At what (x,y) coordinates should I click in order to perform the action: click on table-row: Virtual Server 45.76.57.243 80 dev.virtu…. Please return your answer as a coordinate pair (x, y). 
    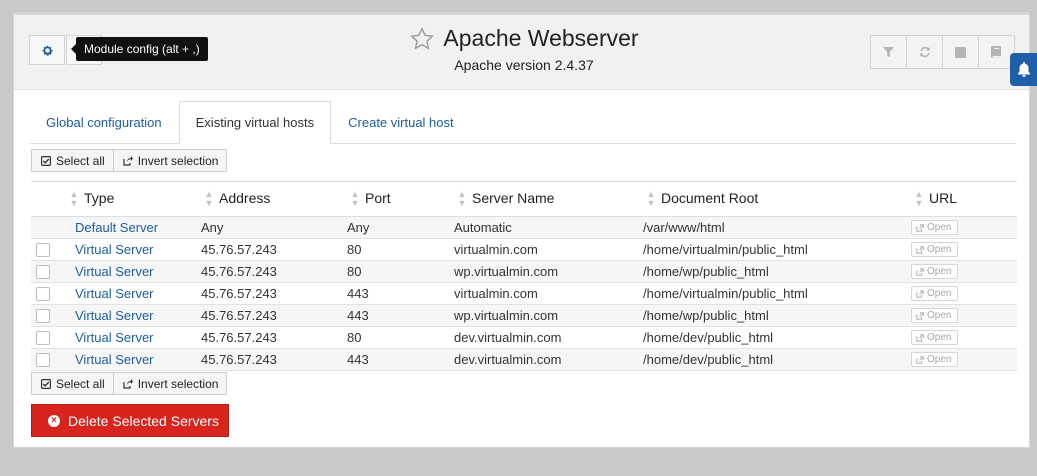
    Looking at the image, I should click on (524, 337).